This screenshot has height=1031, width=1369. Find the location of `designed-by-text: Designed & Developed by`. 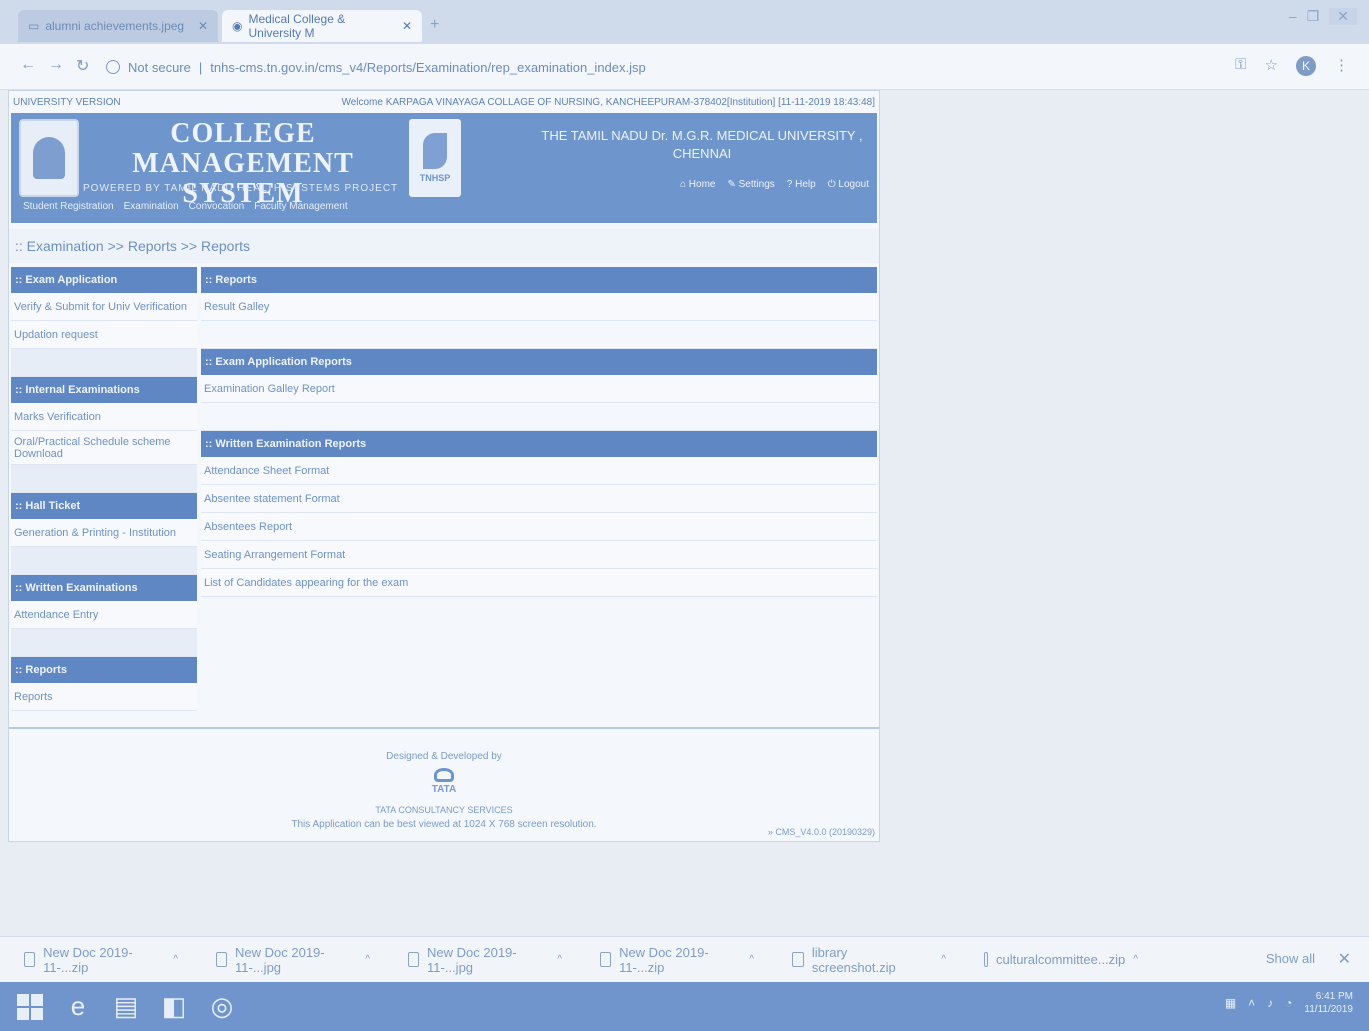

designed-by-text: Designed & Developed by is located at coordinates (444, 756).